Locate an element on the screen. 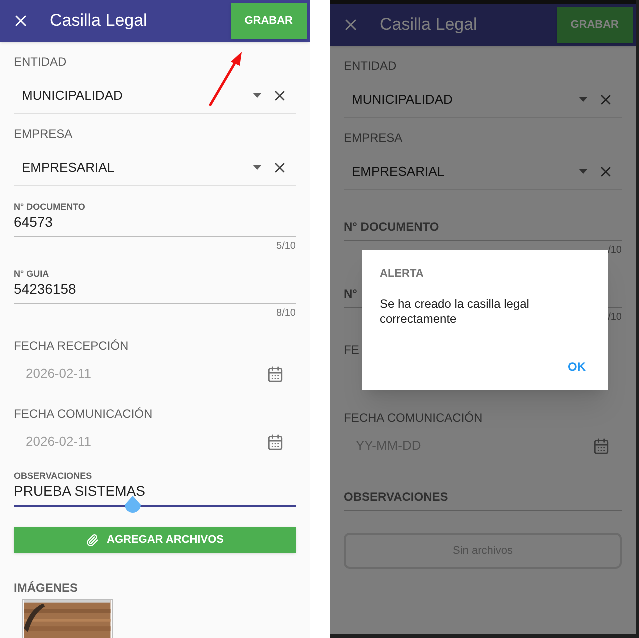 This screenshot has height=638, width=639. text-field: OBSERVACIONES is located at coordinates (483, 493).